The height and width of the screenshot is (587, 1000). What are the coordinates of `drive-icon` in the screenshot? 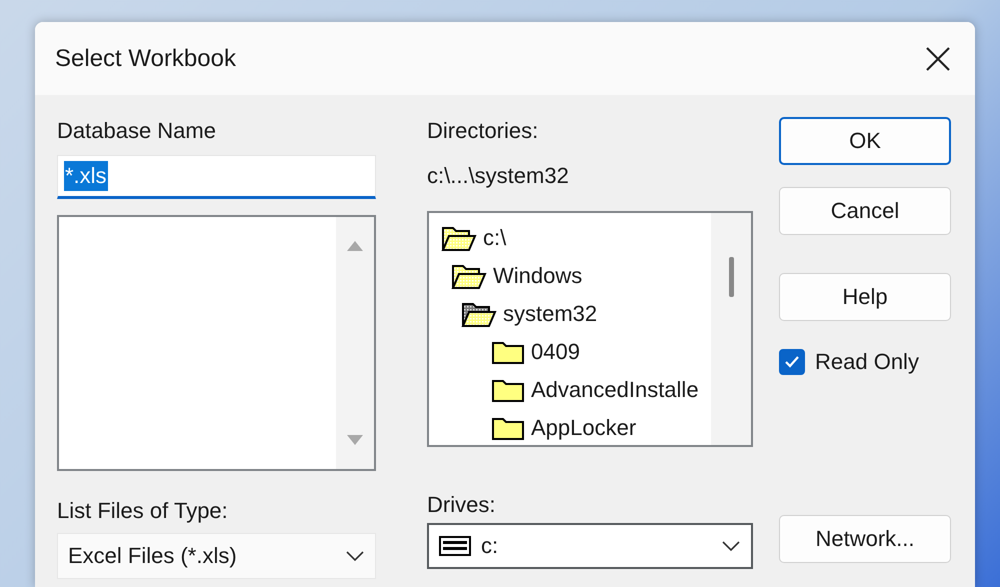 It's located at (455, 546).